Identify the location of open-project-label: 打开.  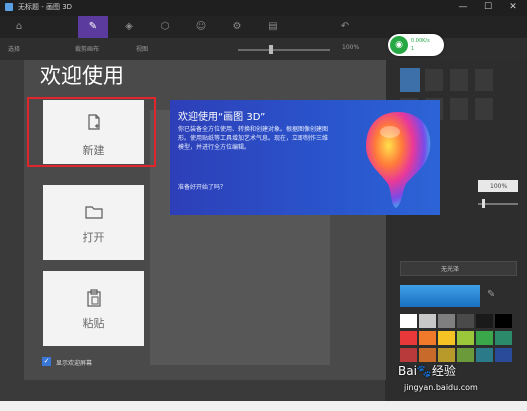
(93, 237).